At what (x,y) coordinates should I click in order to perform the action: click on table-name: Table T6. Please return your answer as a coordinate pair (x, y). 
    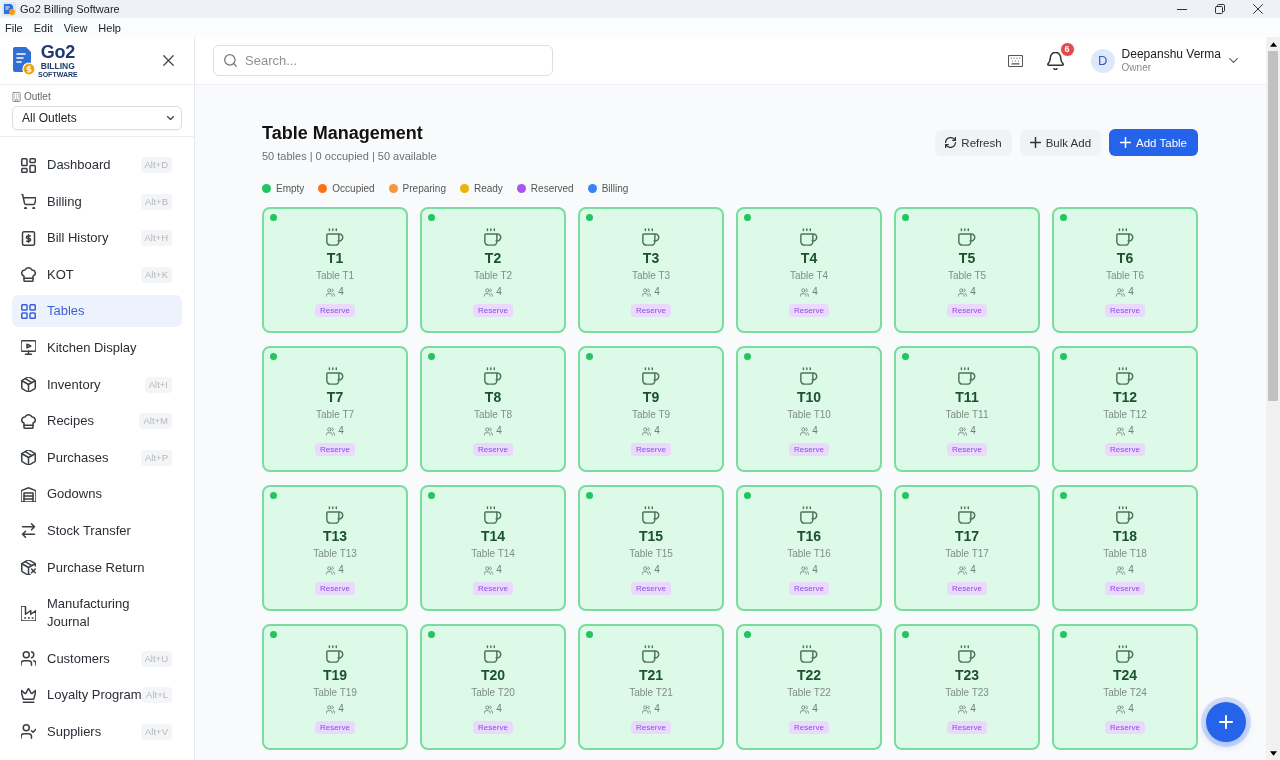
    Looking at the image, I should click on (1125, 276).